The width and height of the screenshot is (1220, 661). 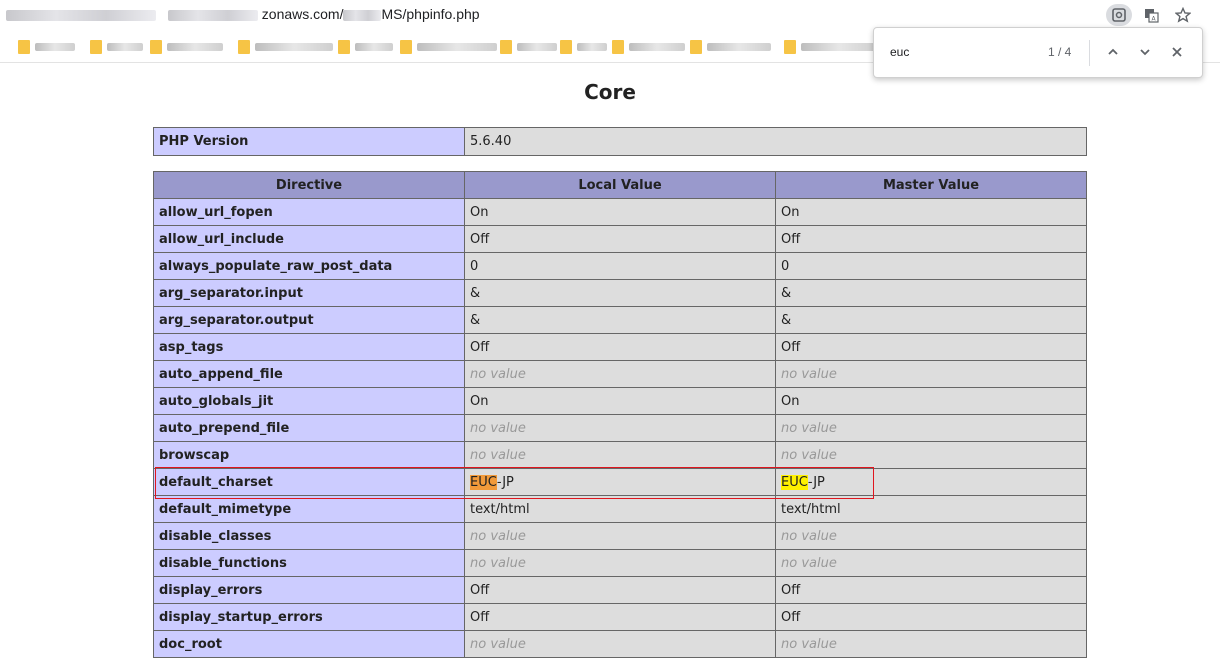 What do you see at coordinates (620, 455) in the screenshot?
I see `table-row: browscap no value no value` at bounding box center [620, 455].